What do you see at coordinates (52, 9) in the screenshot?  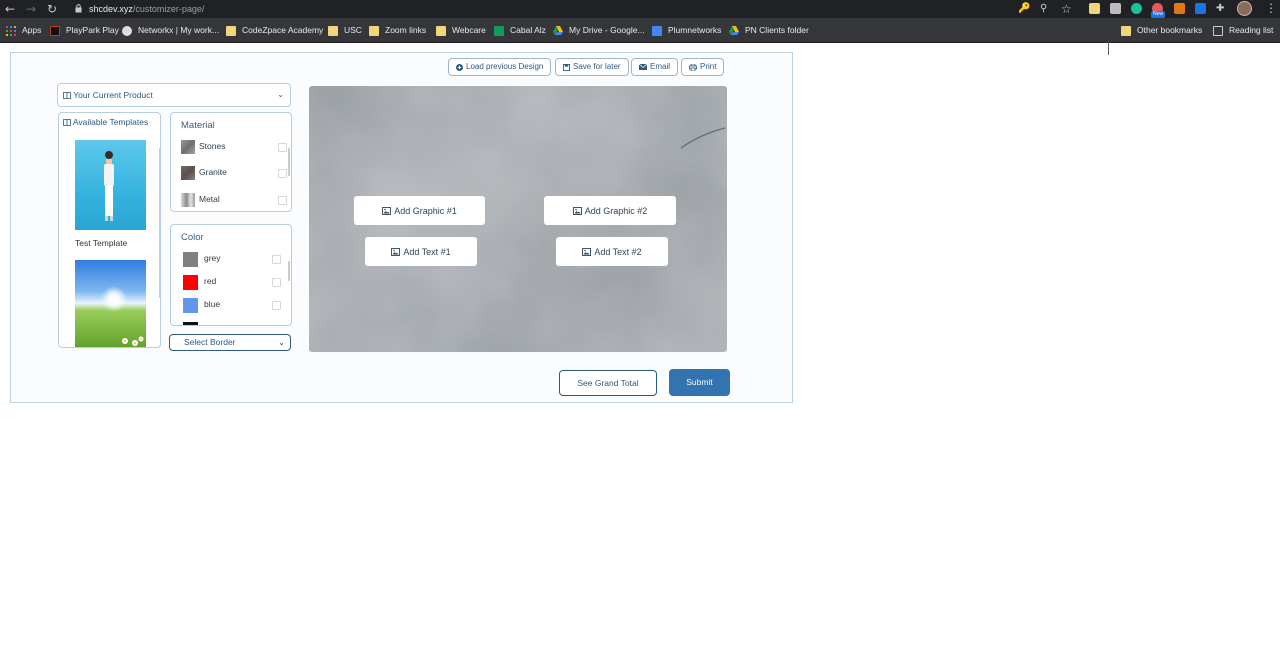 I see `reload-icon: ↻` at bounding box center [52, 9].